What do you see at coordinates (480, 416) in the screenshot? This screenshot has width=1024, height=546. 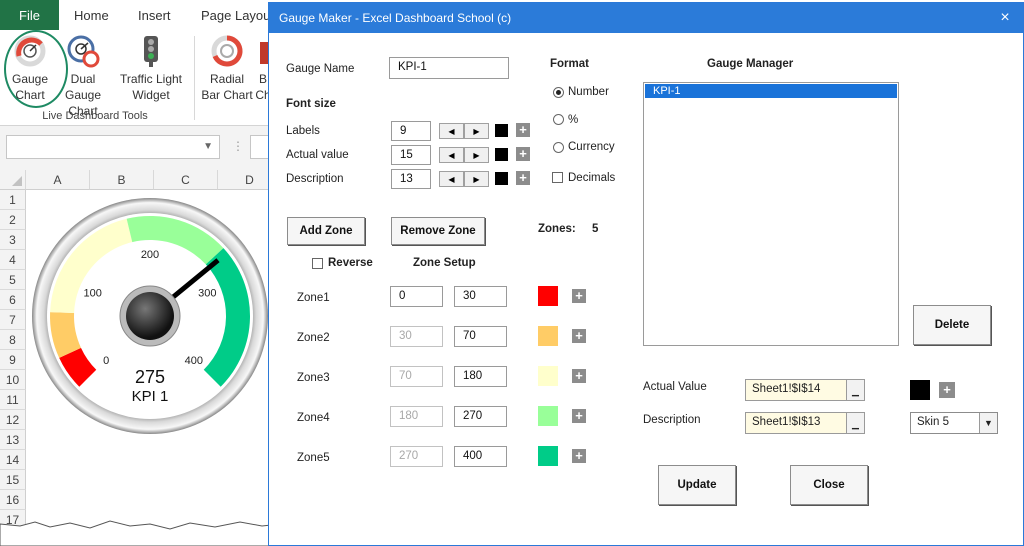 I see `zone-to-input: 270` at bounding box center [480, 416].